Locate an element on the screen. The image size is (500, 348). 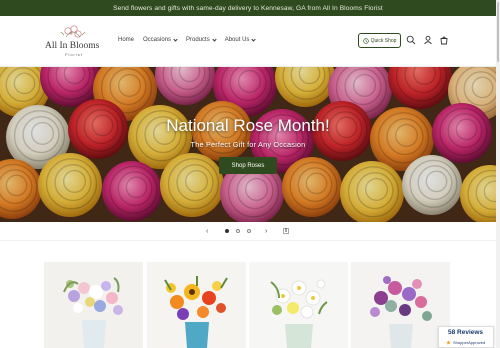
quick-shop-label: Quick Shop is located at coordinates (383, 40).